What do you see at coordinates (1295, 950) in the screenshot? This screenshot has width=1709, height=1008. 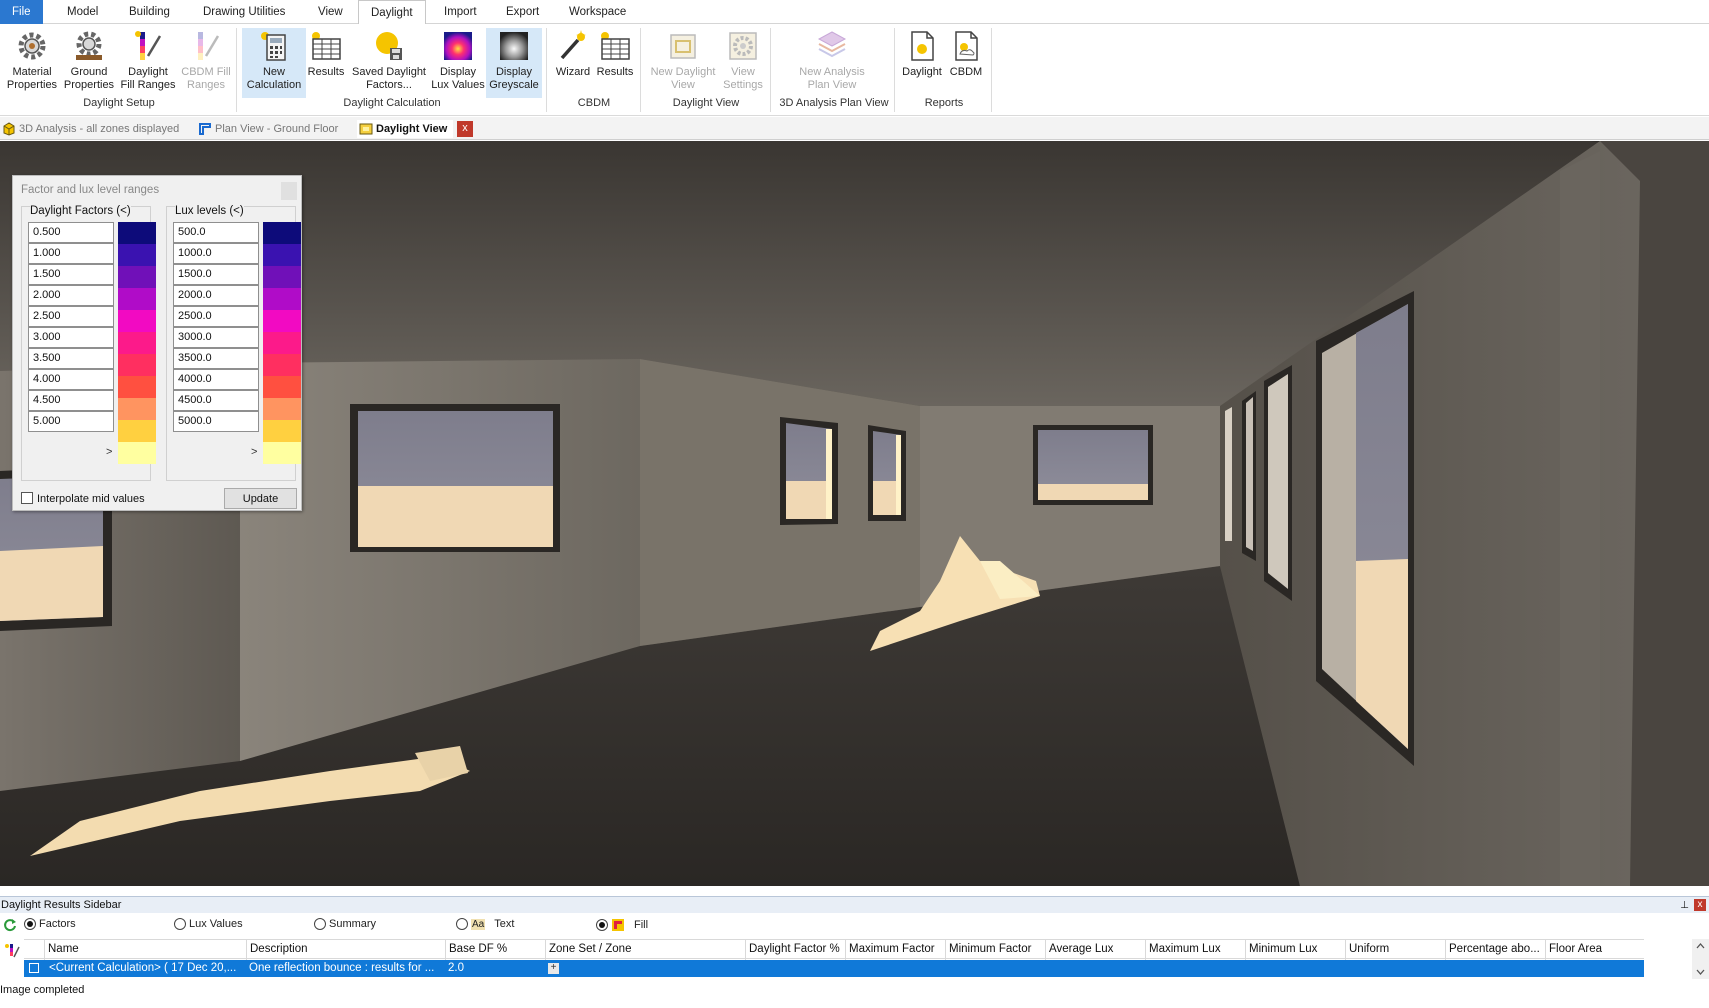 I see `col-header-min-lux: Minimum Lux` at bounding box center [1295, 950].